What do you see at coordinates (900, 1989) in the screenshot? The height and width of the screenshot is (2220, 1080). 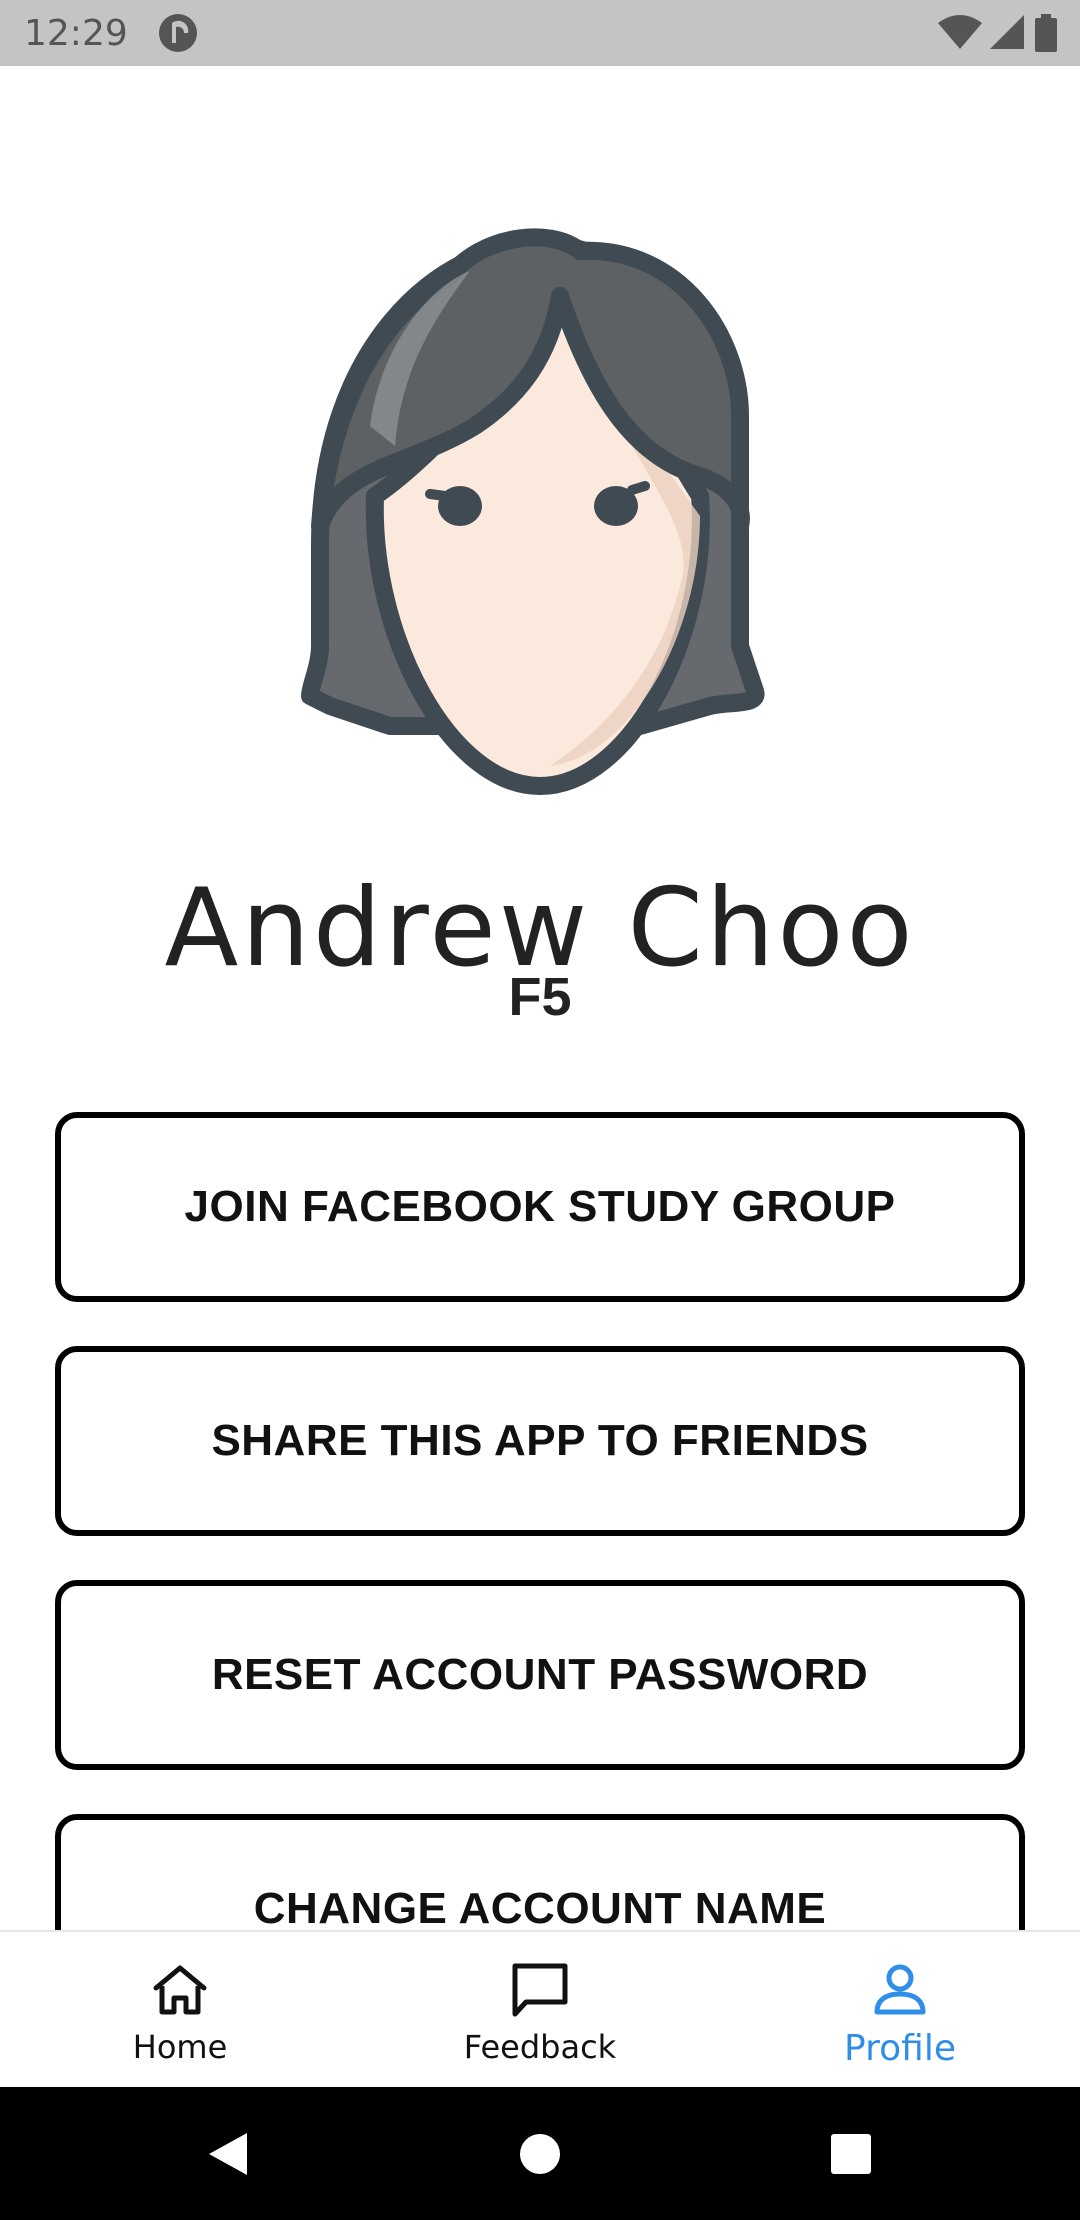 I see `profile-icon` at bounding box center [900, 1989].